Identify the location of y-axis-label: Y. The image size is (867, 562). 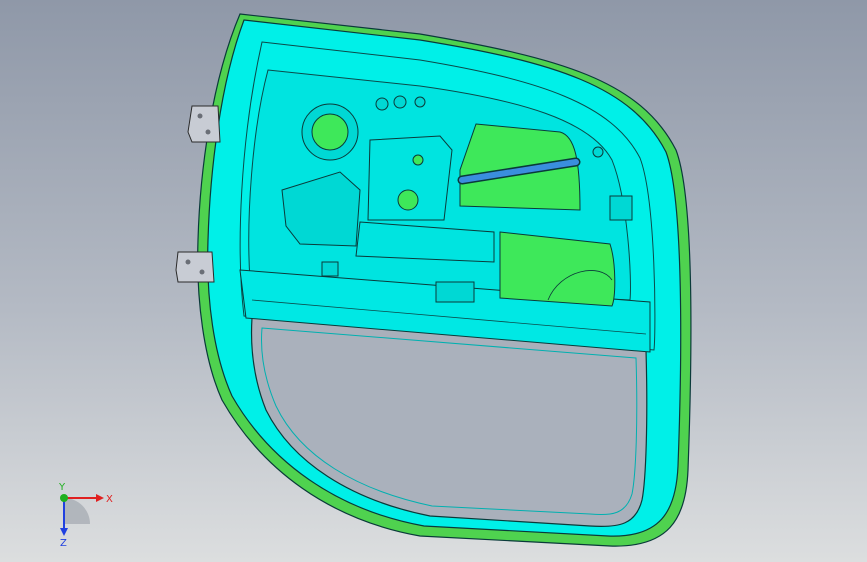
(62, 487).